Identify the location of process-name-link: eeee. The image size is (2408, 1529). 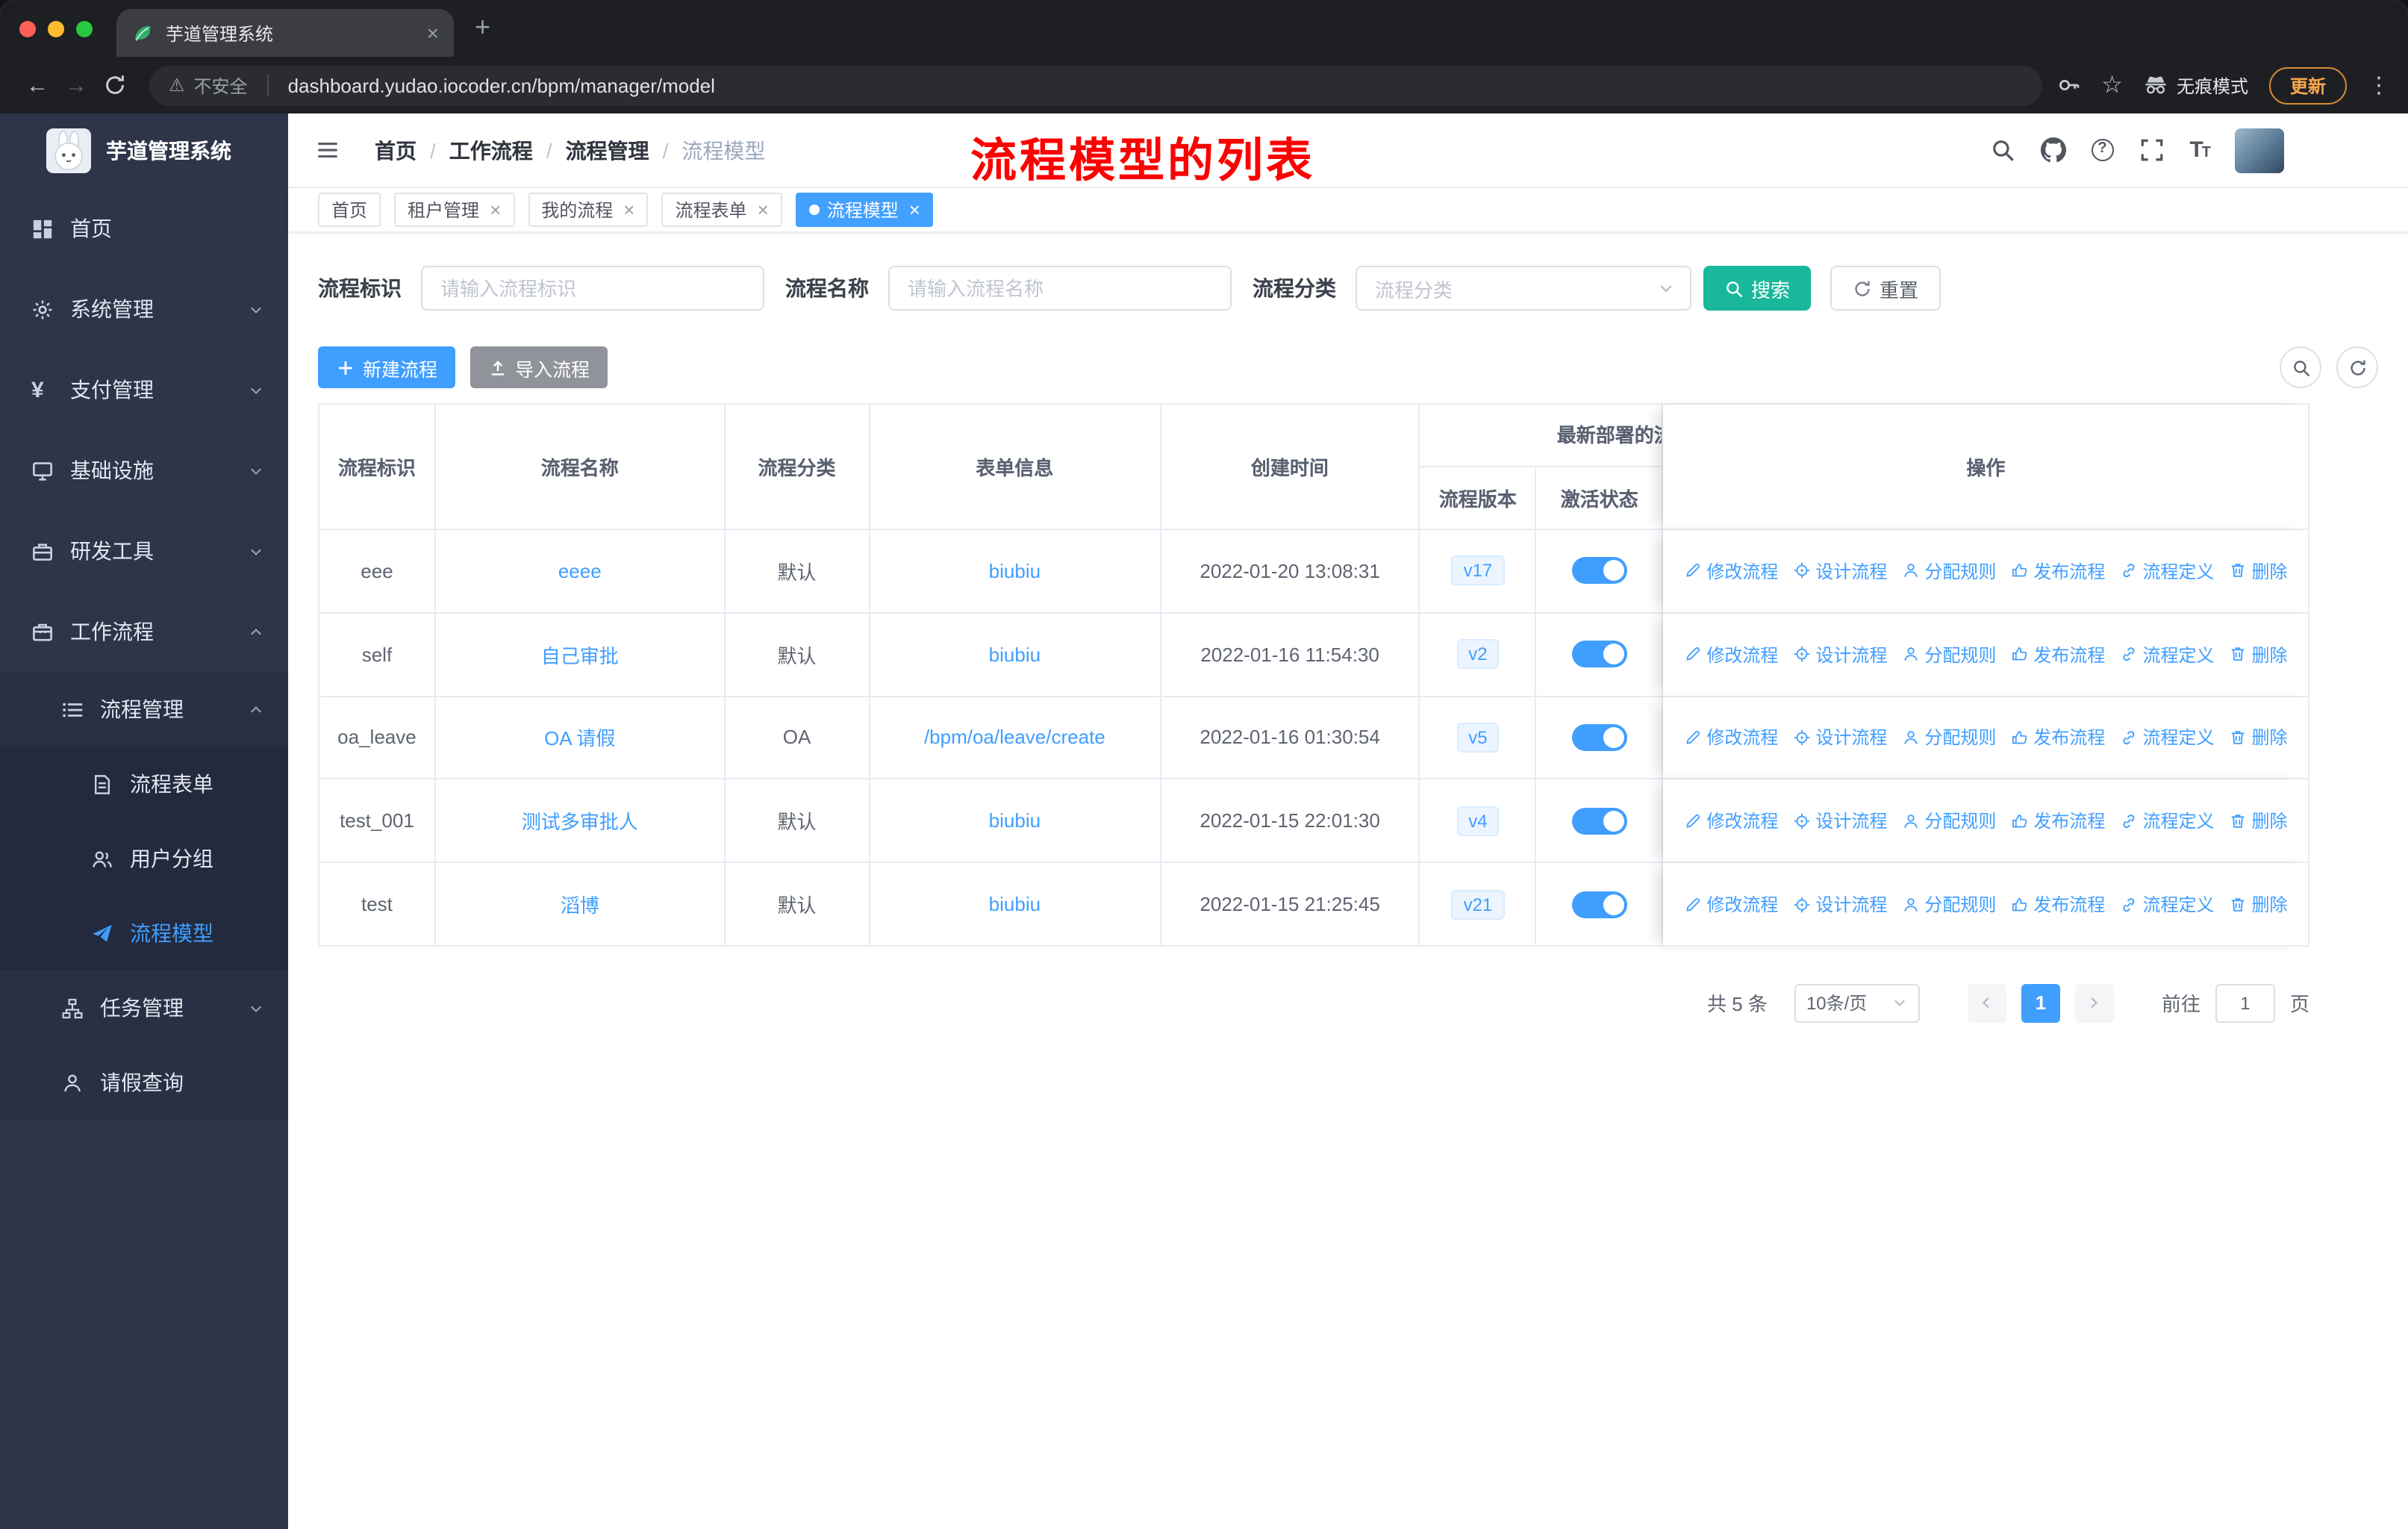
(580, 571).